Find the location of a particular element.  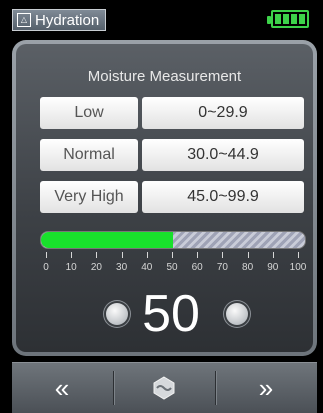

forward-button: » is located at coordinates (266, 388).